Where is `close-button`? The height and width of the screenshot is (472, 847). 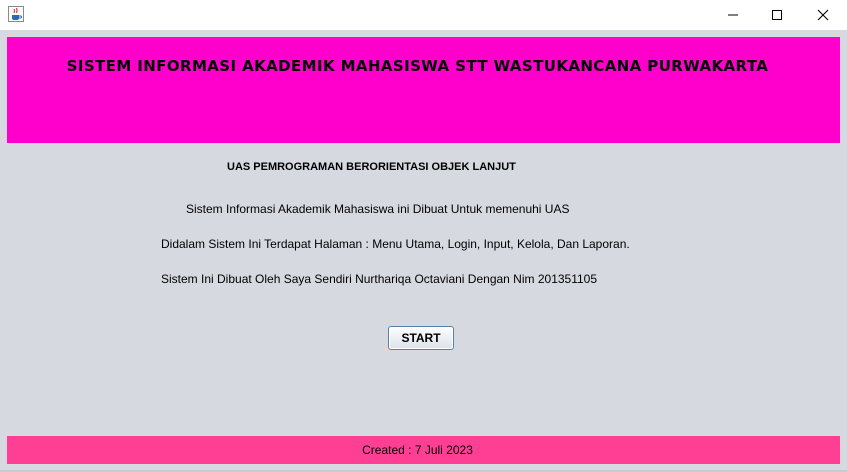 close-button is located at coordinates (823, 15).